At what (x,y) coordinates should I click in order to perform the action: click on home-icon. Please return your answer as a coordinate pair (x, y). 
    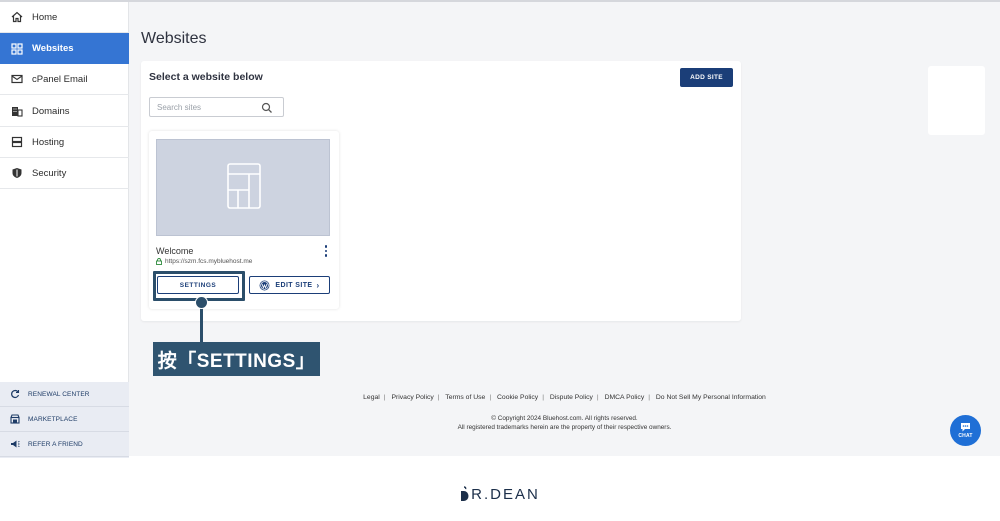
    Looking at the image, I should click on (17, 17).